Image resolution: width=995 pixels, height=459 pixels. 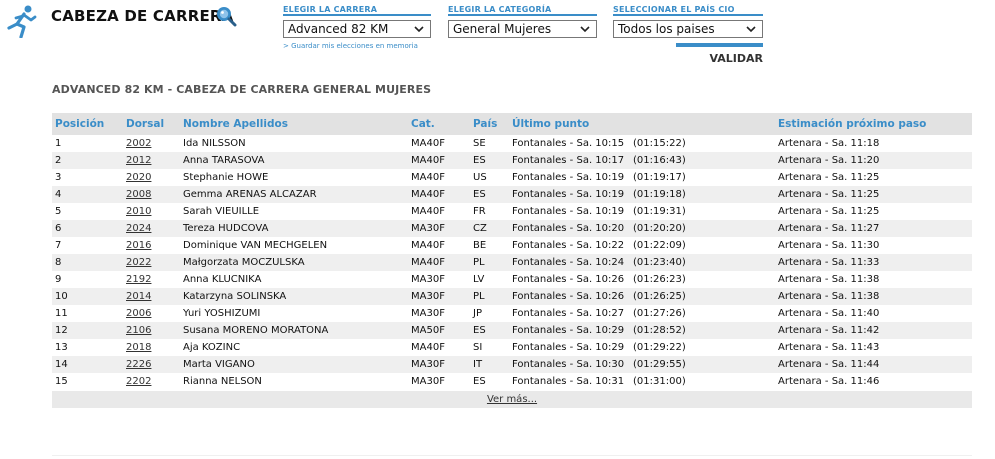 I want to click on cell-elapsed: (01:27:26), so click(x=702, y=313).